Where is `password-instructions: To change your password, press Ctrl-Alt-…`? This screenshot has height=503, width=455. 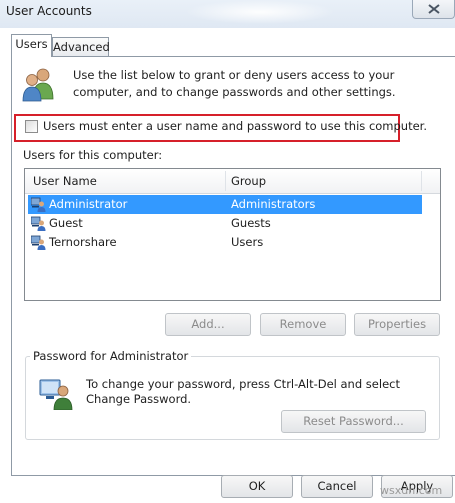 password-instructions: To change your password, press Ctrl-Alt-… is located at coordinates (243, 391).